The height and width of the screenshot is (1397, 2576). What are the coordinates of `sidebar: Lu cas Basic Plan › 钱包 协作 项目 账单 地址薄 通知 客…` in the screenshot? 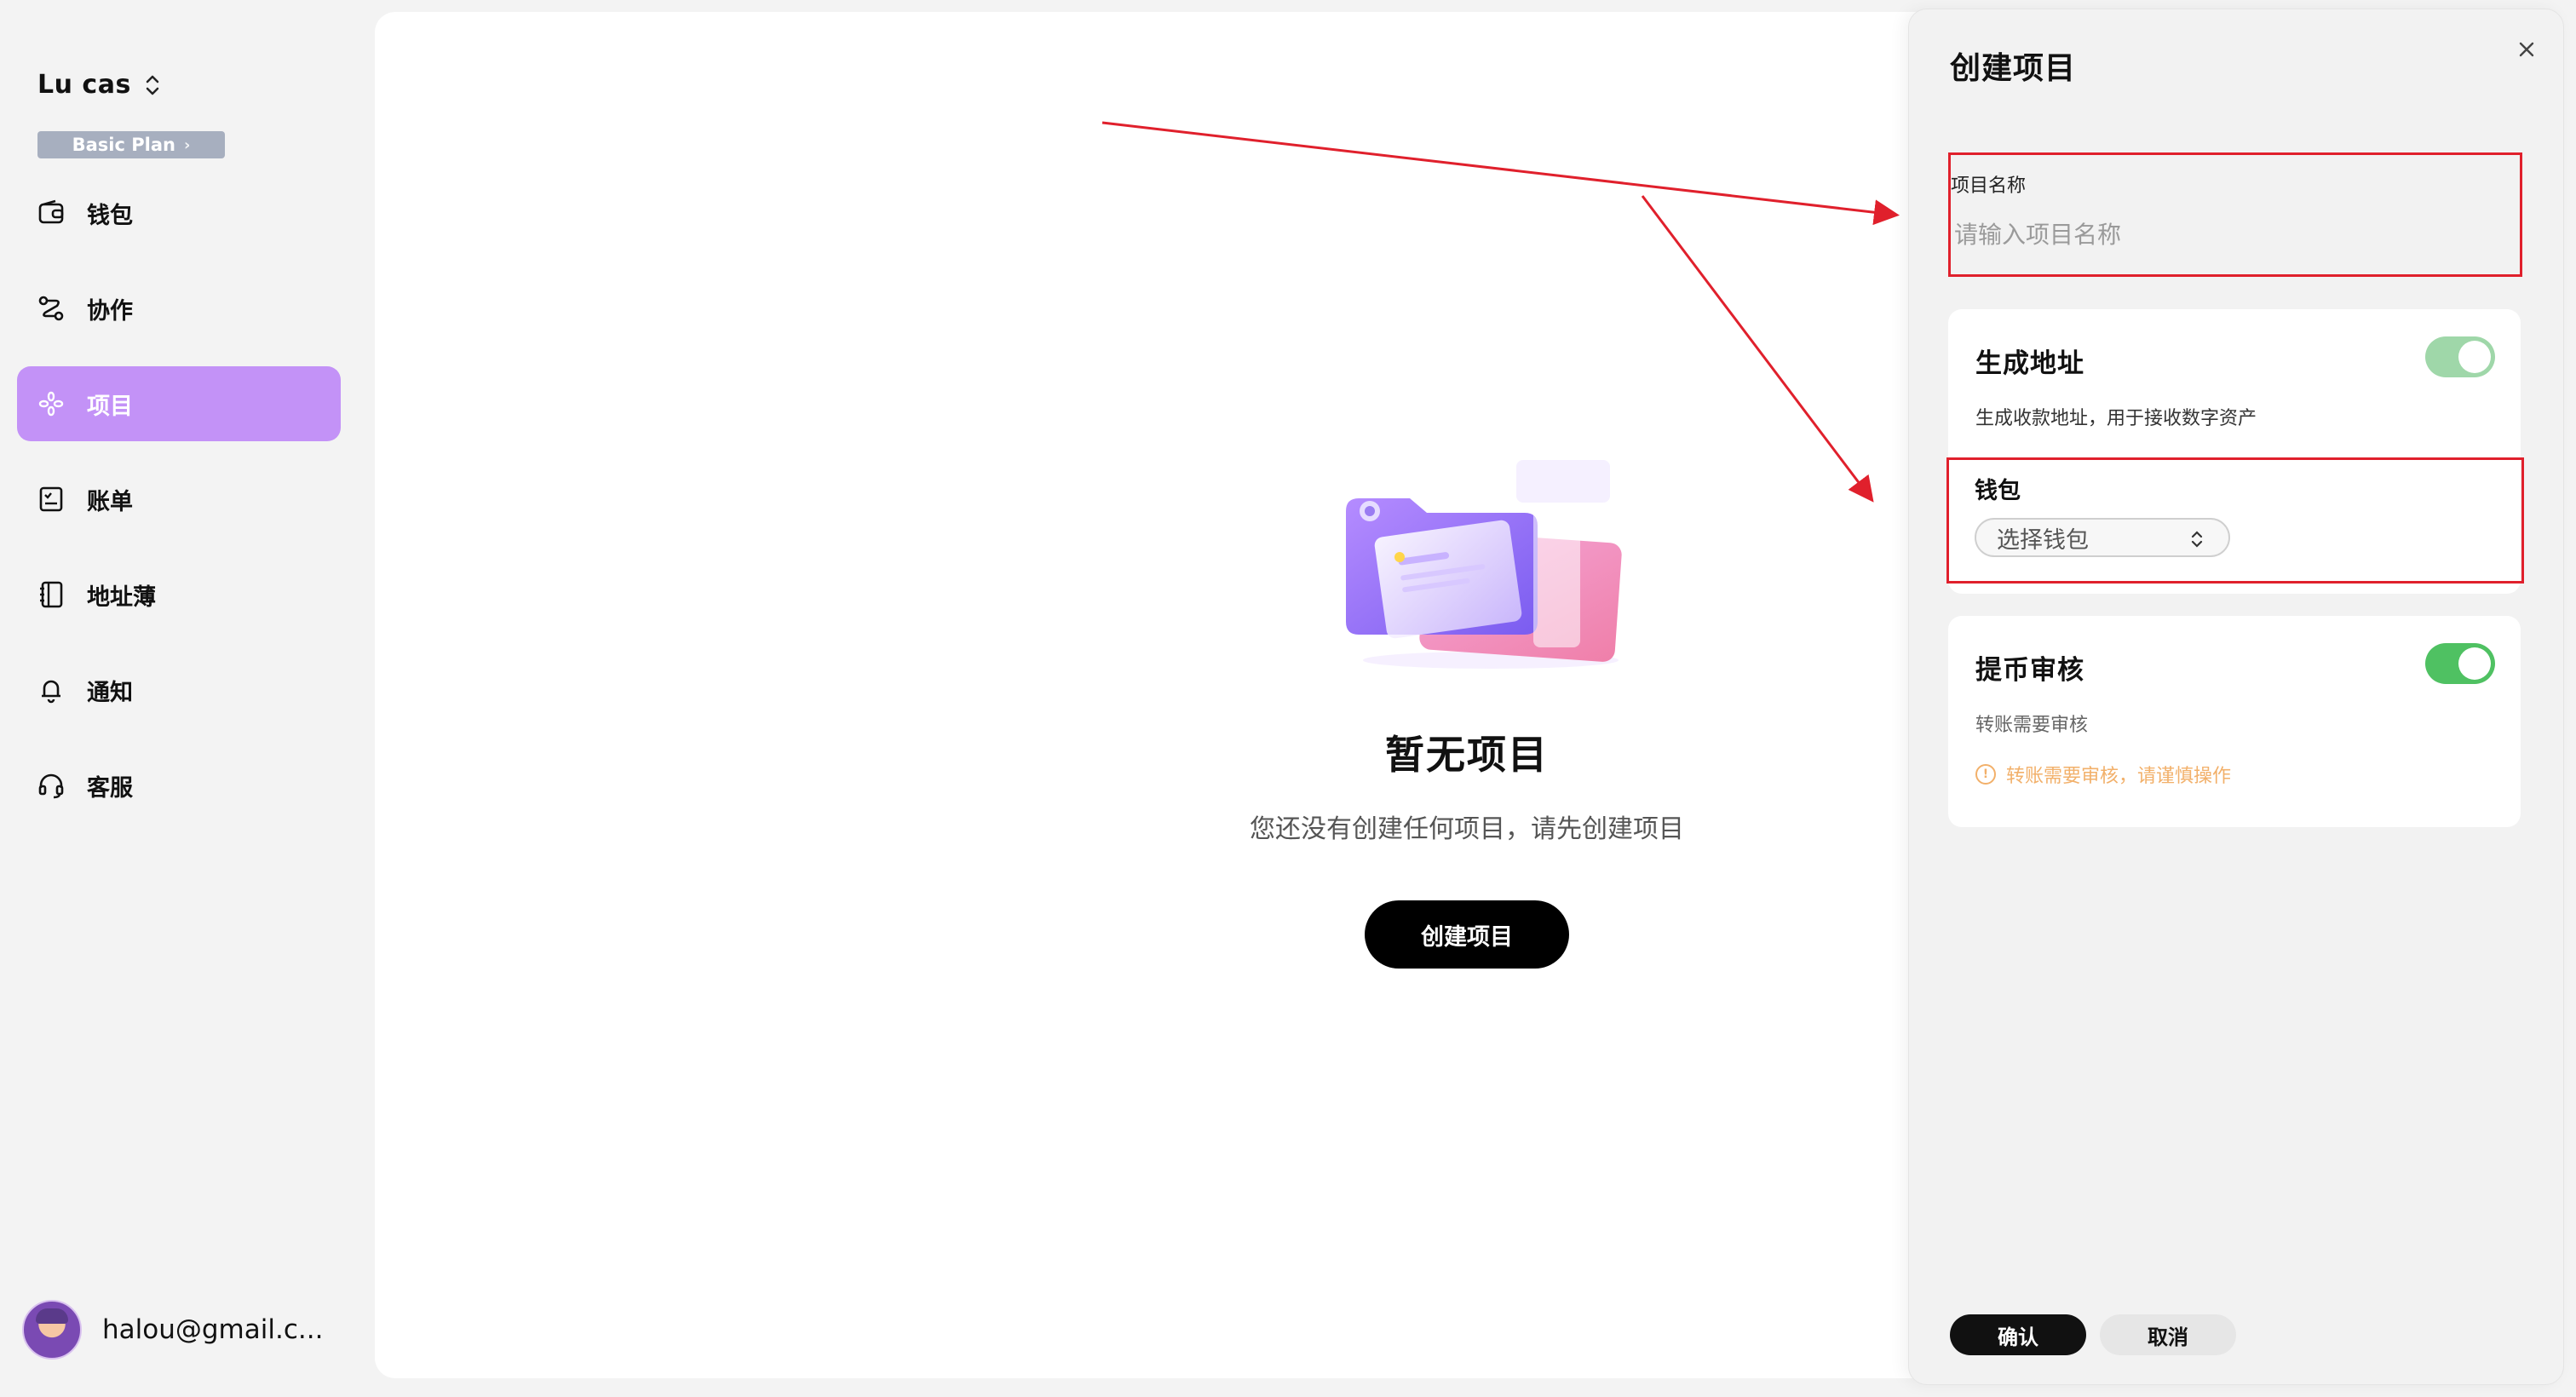 It's located at (183, 698).